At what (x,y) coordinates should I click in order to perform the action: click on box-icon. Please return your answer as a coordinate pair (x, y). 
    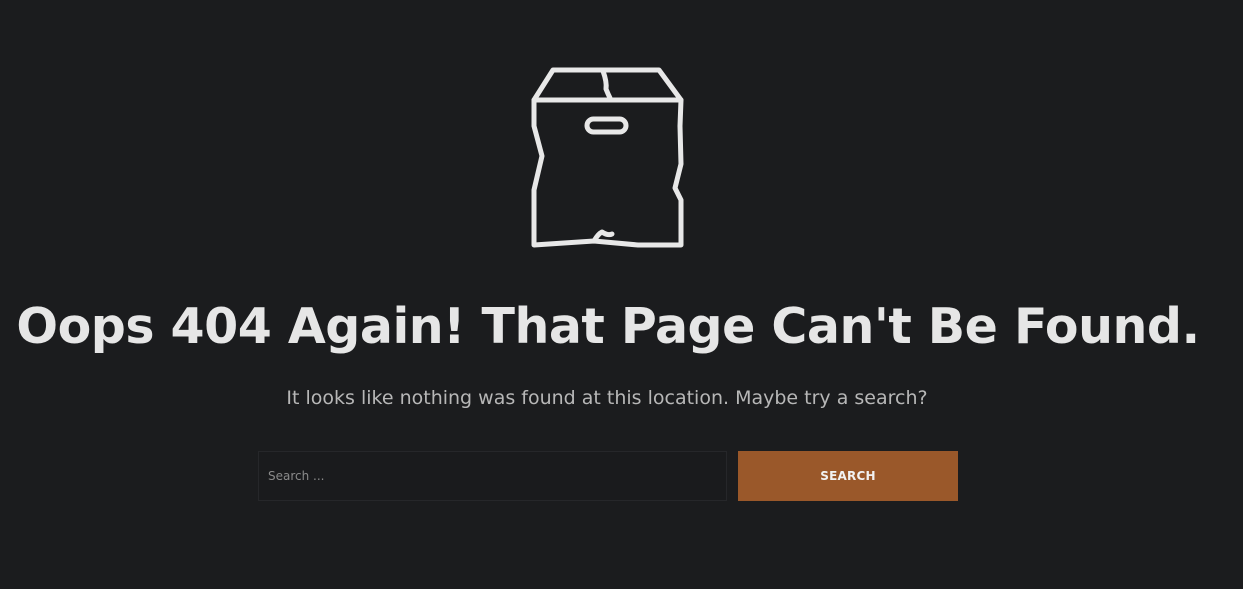
    Looking at the image, I should click on (608, 157).